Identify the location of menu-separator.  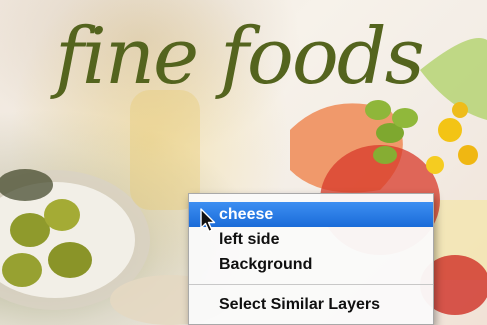
(311, 284).